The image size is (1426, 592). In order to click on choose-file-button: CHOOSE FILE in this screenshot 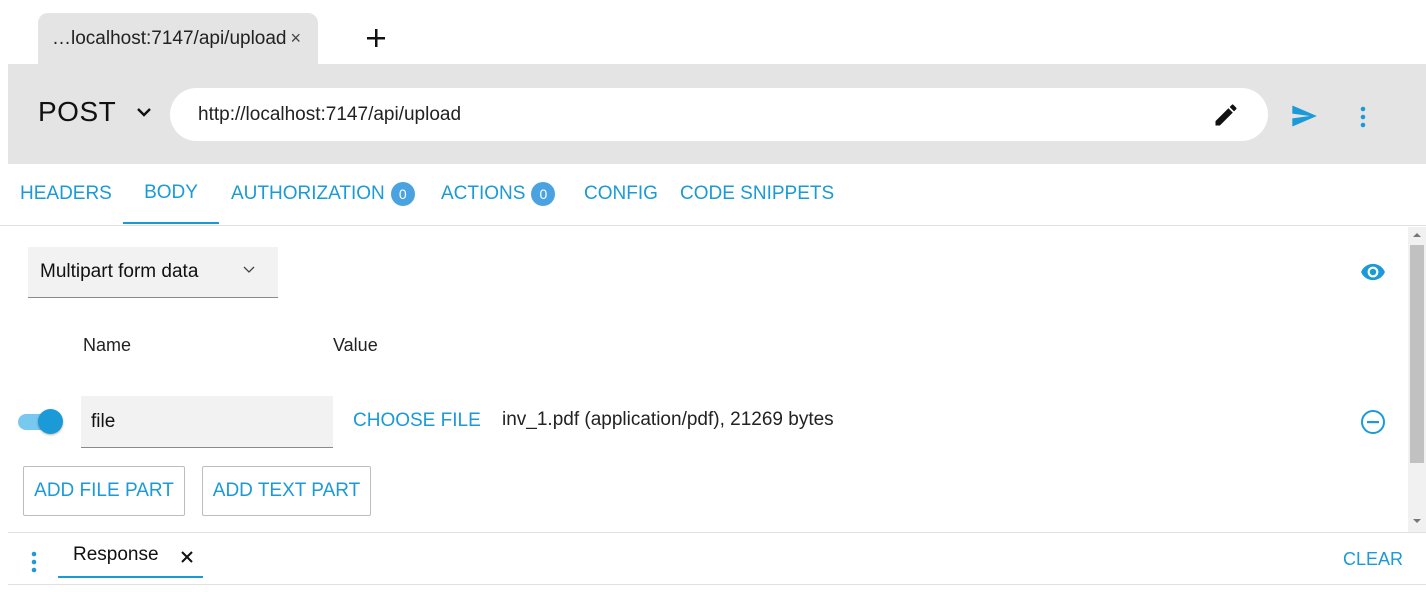, I will do `click(417, 421)`.